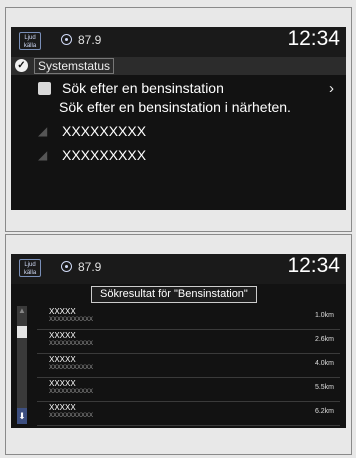 Image resolution: width=356 pixels, height=458 pixels. I want to click on list-item: XXXXX XXXXXXXXXXX 5.5km, so click(188, 390).